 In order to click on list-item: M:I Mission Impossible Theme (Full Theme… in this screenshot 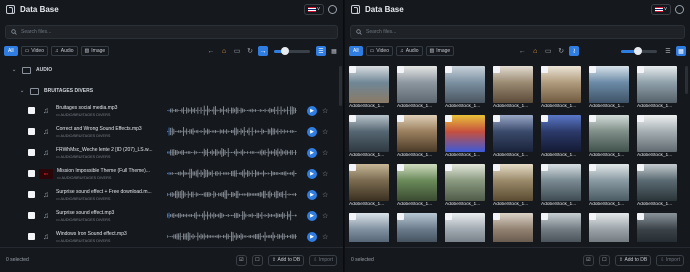, I will do `click(171, 173)`.